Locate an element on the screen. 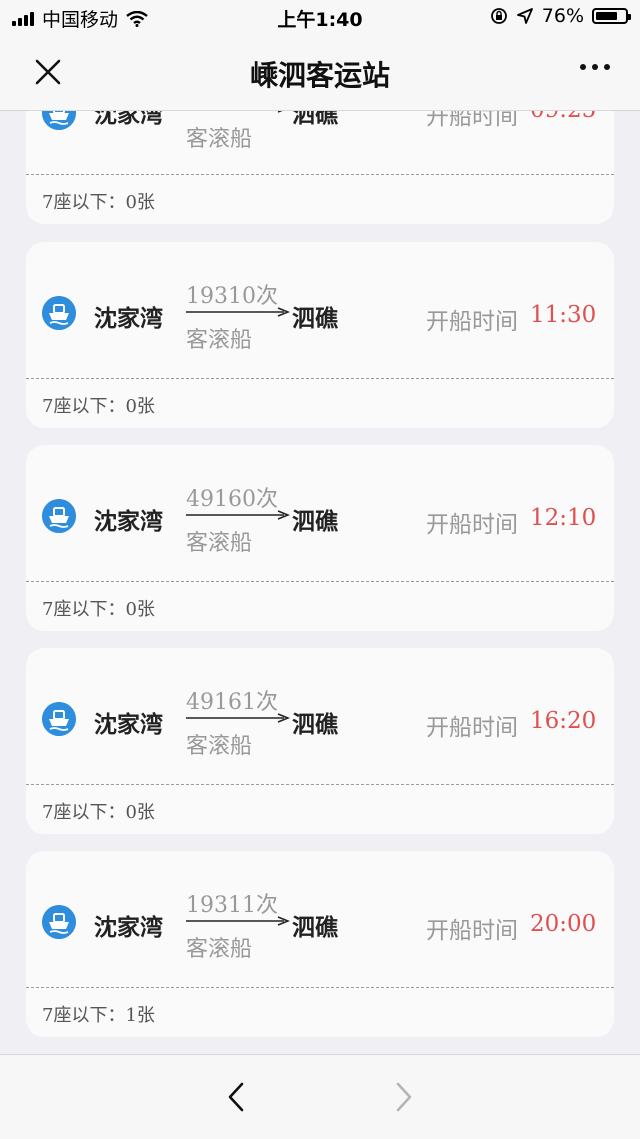 This screenshot has width=640, height=1139. chevron-right-icon is located at coordinates (404, 1097).